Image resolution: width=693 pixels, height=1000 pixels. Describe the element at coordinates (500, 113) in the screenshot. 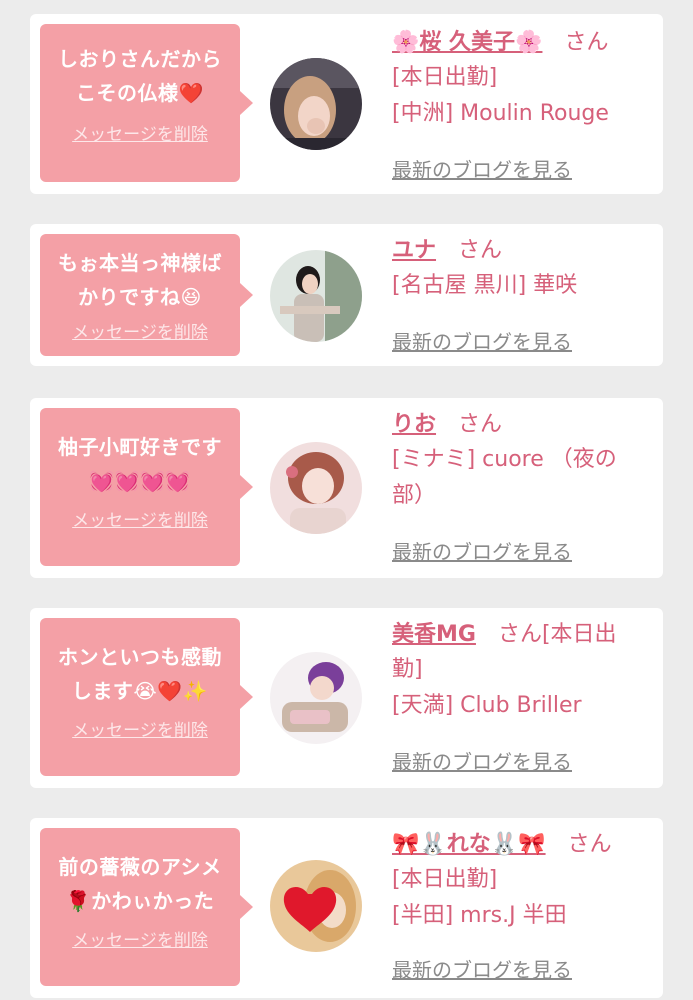

I see `shop-text: [中洲] Moulin Rouge` at that location.